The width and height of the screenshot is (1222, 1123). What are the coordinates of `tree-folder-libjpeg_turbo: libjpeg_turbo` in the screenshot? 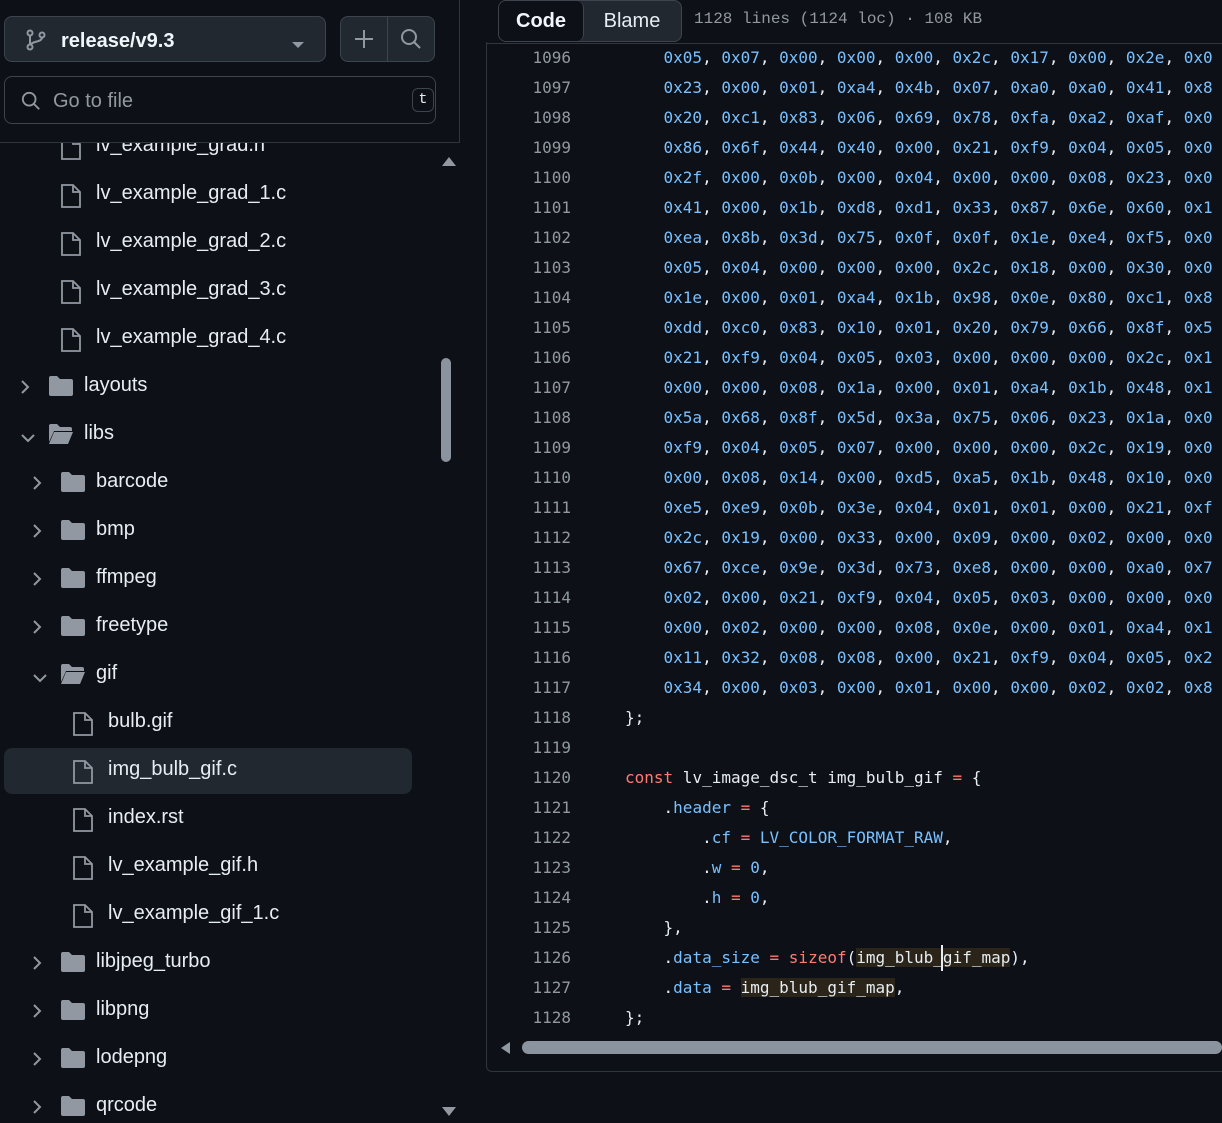 It's located at (208, 963).